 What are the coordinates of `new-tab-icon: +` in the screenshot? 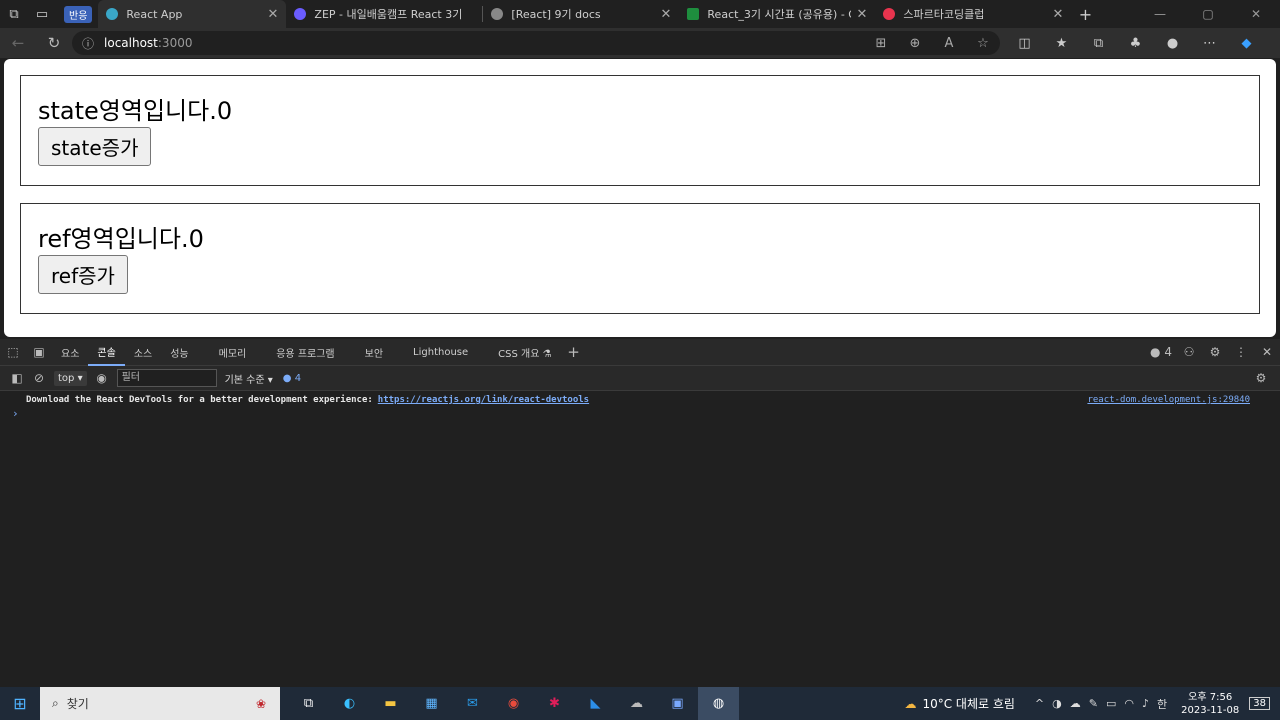 It's located at (1085, 14).